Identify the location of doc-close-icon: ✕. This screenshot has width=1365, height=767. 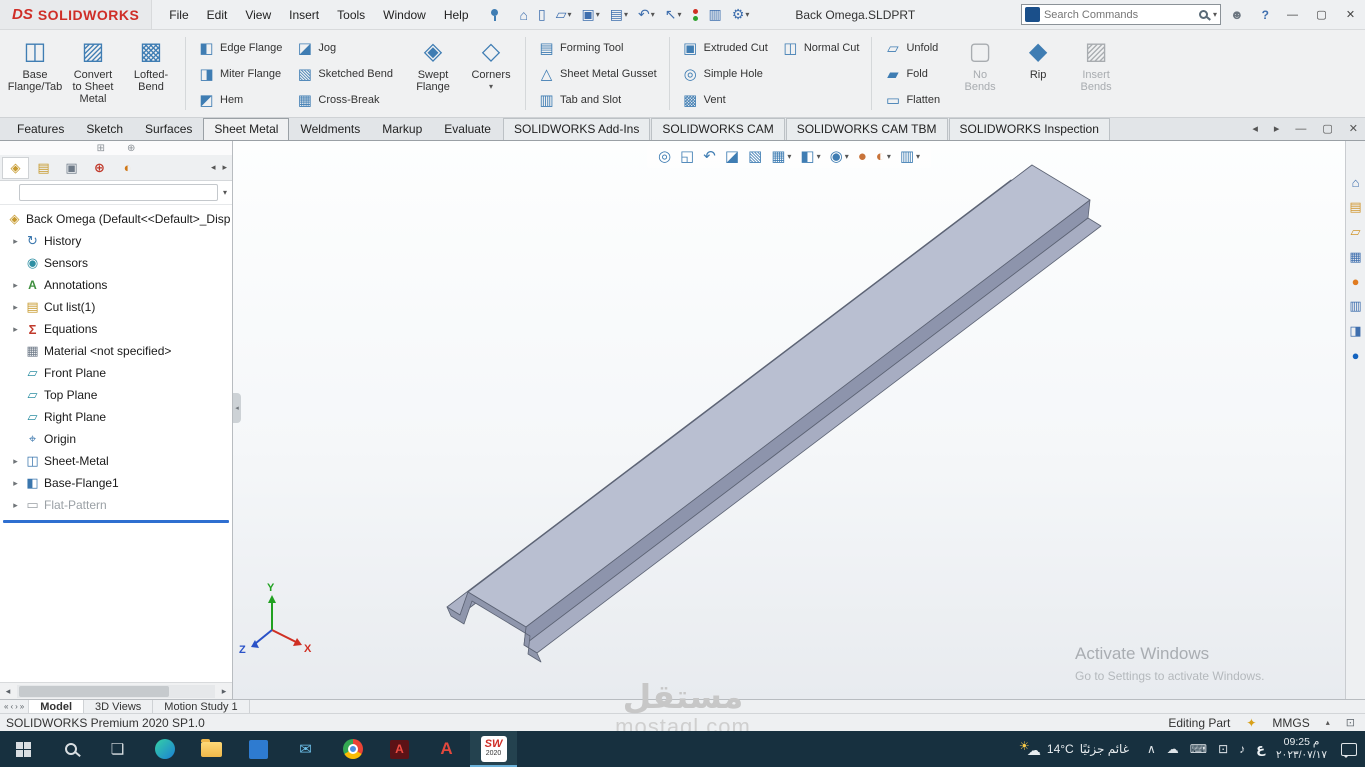
(1353, 128).